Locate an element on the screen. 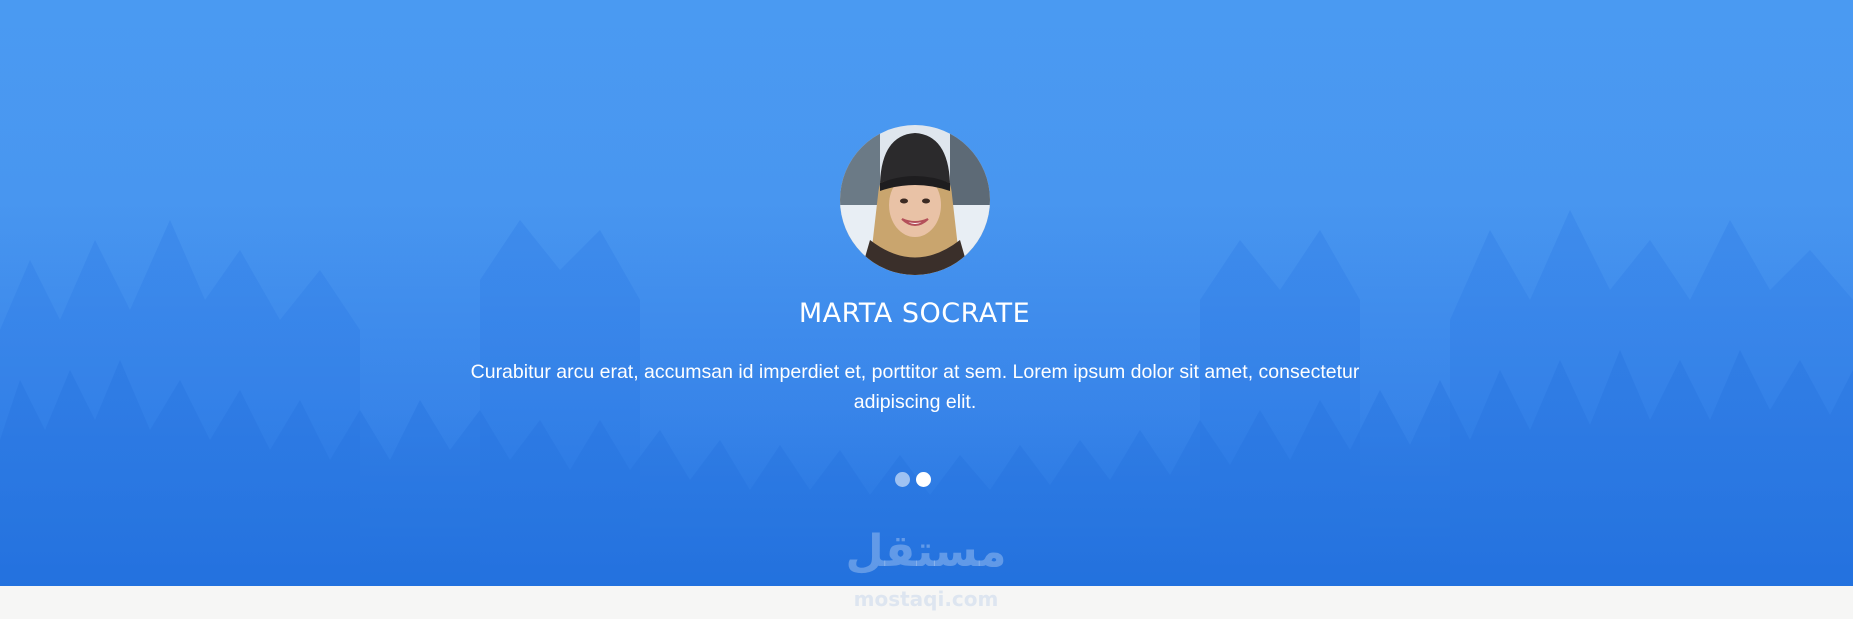 The image size is (1853, 619). woman-portrait-image is located at coordinates (915, 200).